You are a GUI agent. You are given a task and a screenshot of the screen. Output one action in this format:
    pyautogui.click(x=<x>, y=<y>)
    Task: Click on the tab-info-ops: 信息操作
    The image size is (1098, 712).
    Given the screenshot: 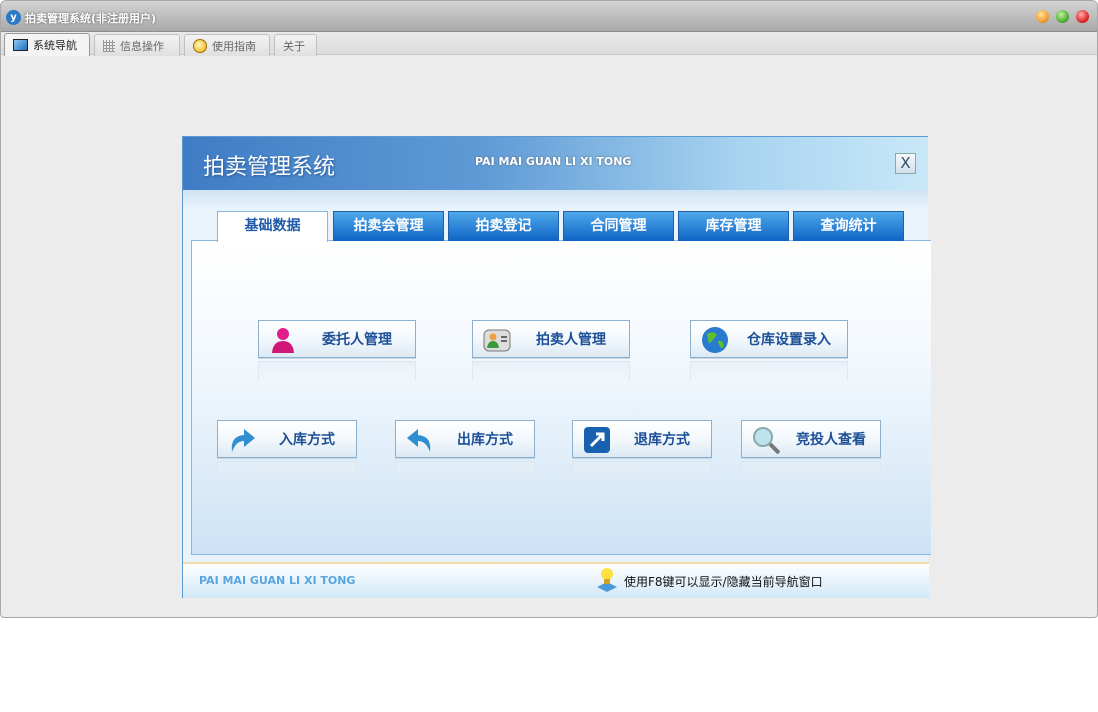 What is the action you would take?
    pyautogui.click(x=137, y=45)
    